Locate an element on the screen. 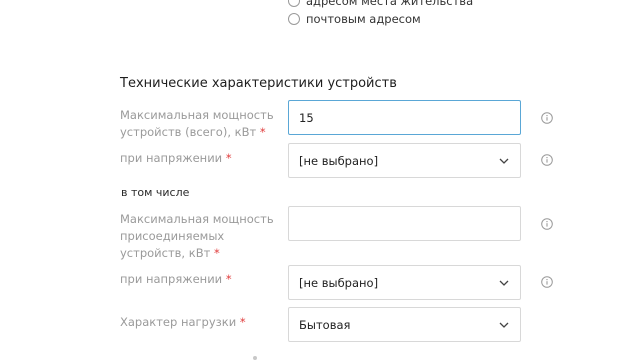 The width and height of the screenshot is (640, 360). max-power-total-input: 15 is located at coordinates (404, 117).